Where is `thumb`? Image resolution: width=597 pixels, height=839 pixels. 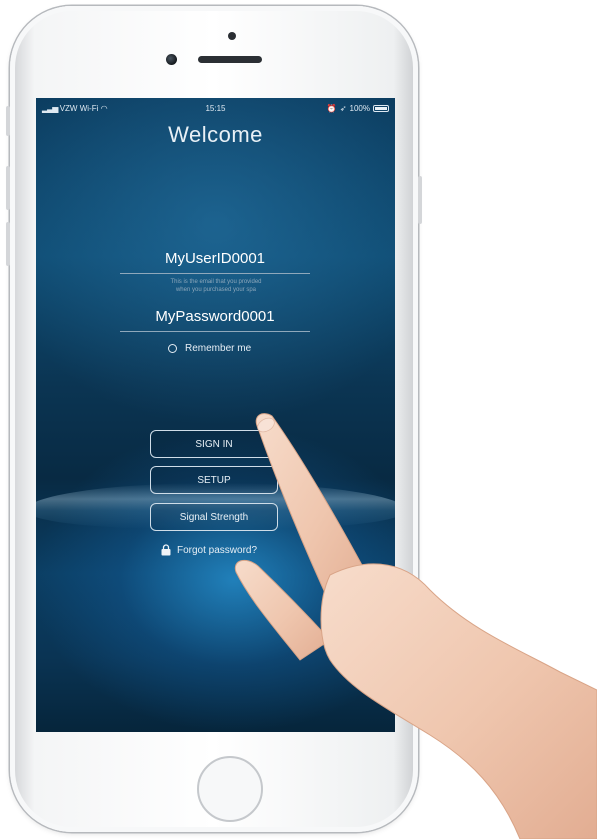
thumb is located at coordinates (282, 610).